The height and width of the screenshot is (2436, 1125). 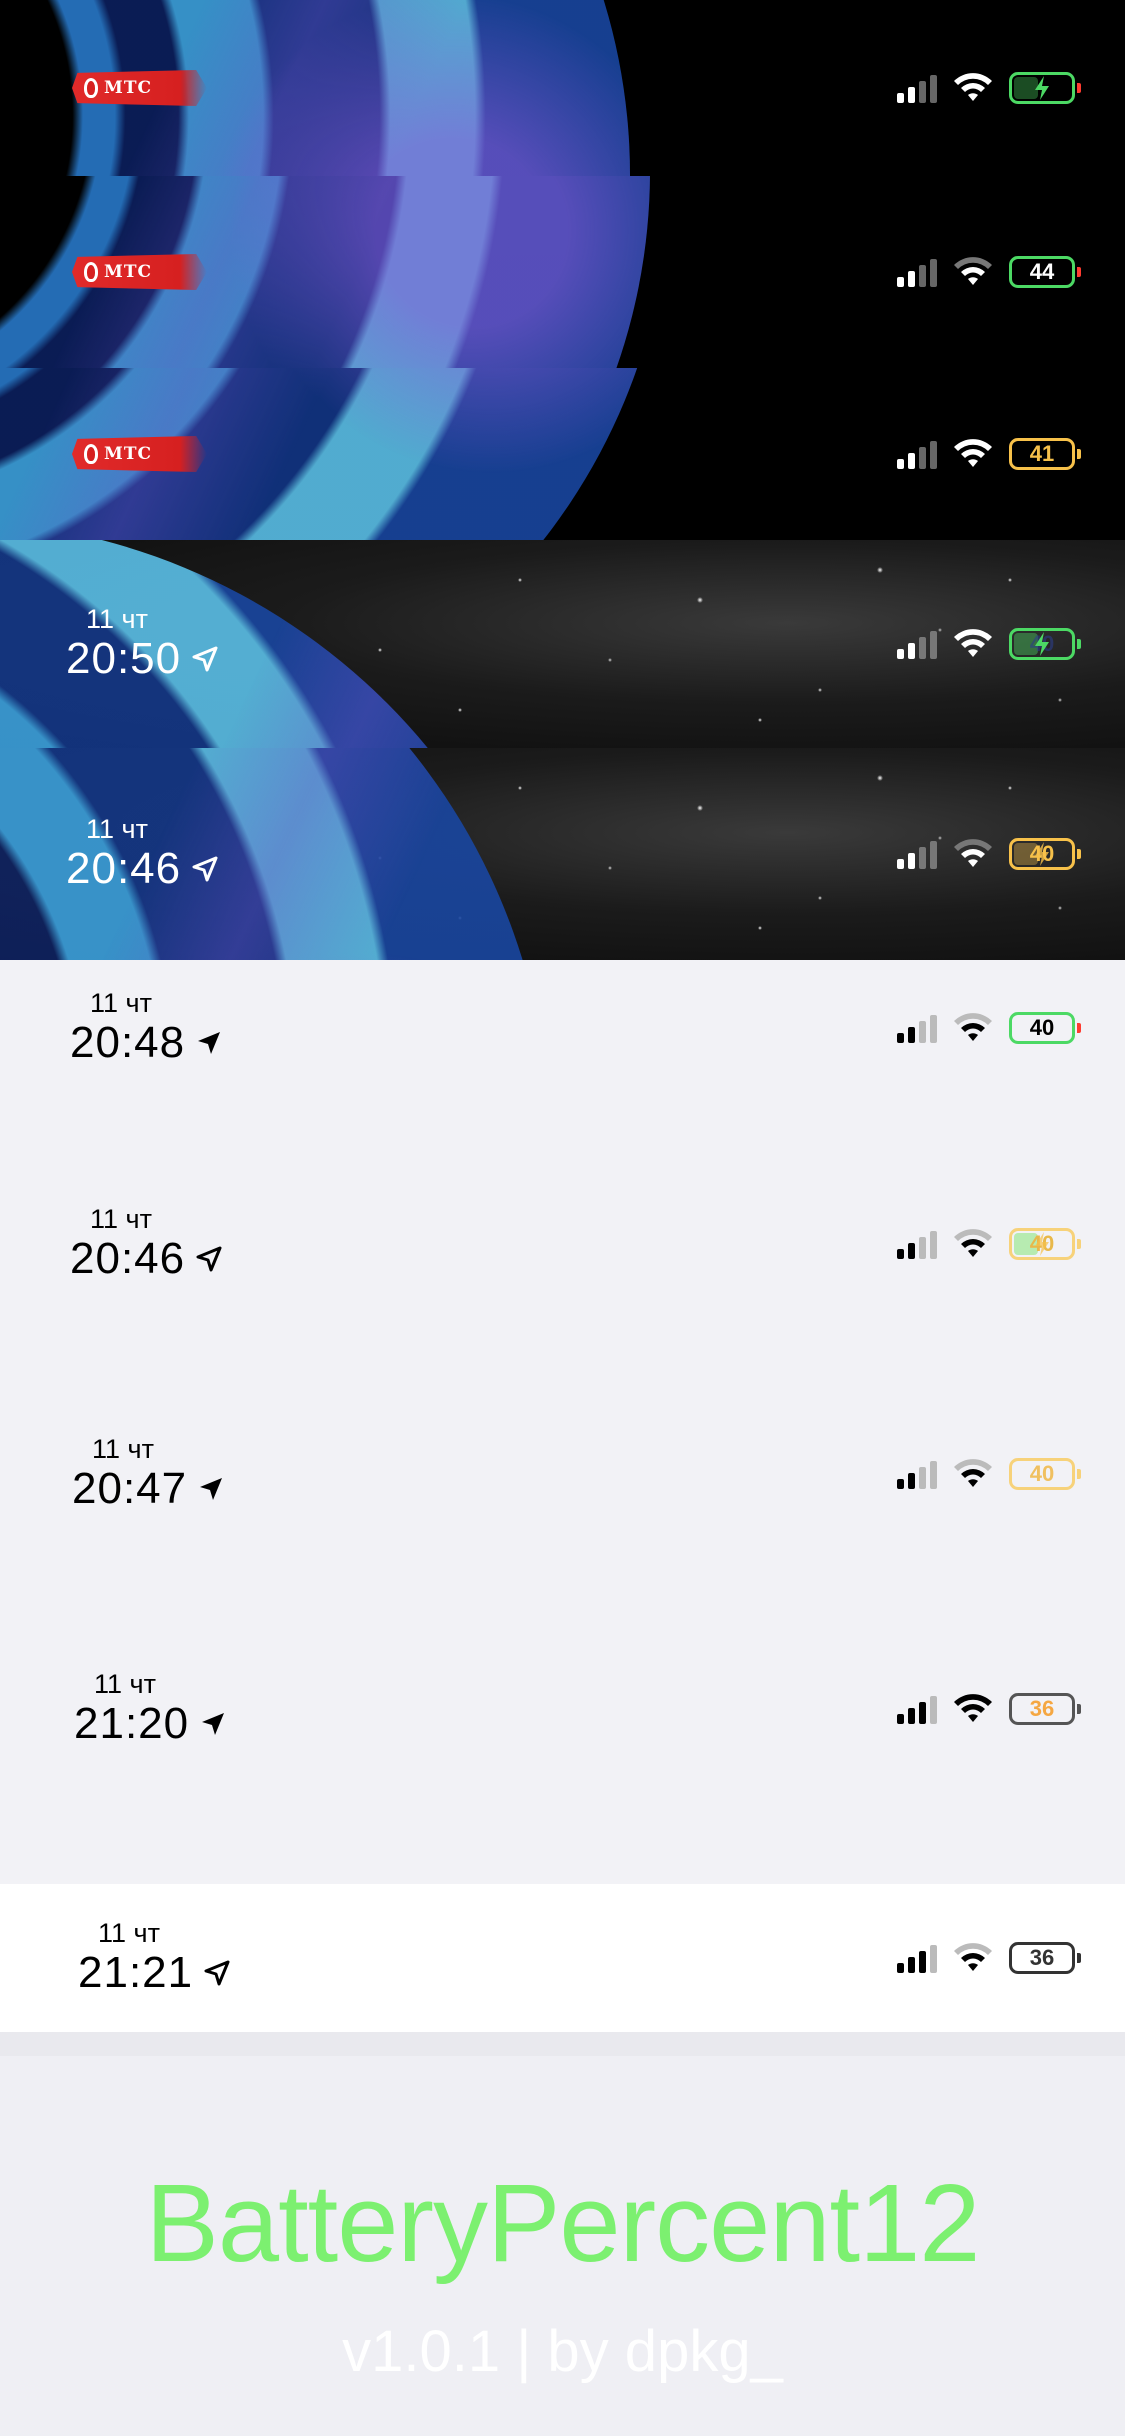 I want to click on app-title: BatteryPercent12, so click(x=563, y=2223).